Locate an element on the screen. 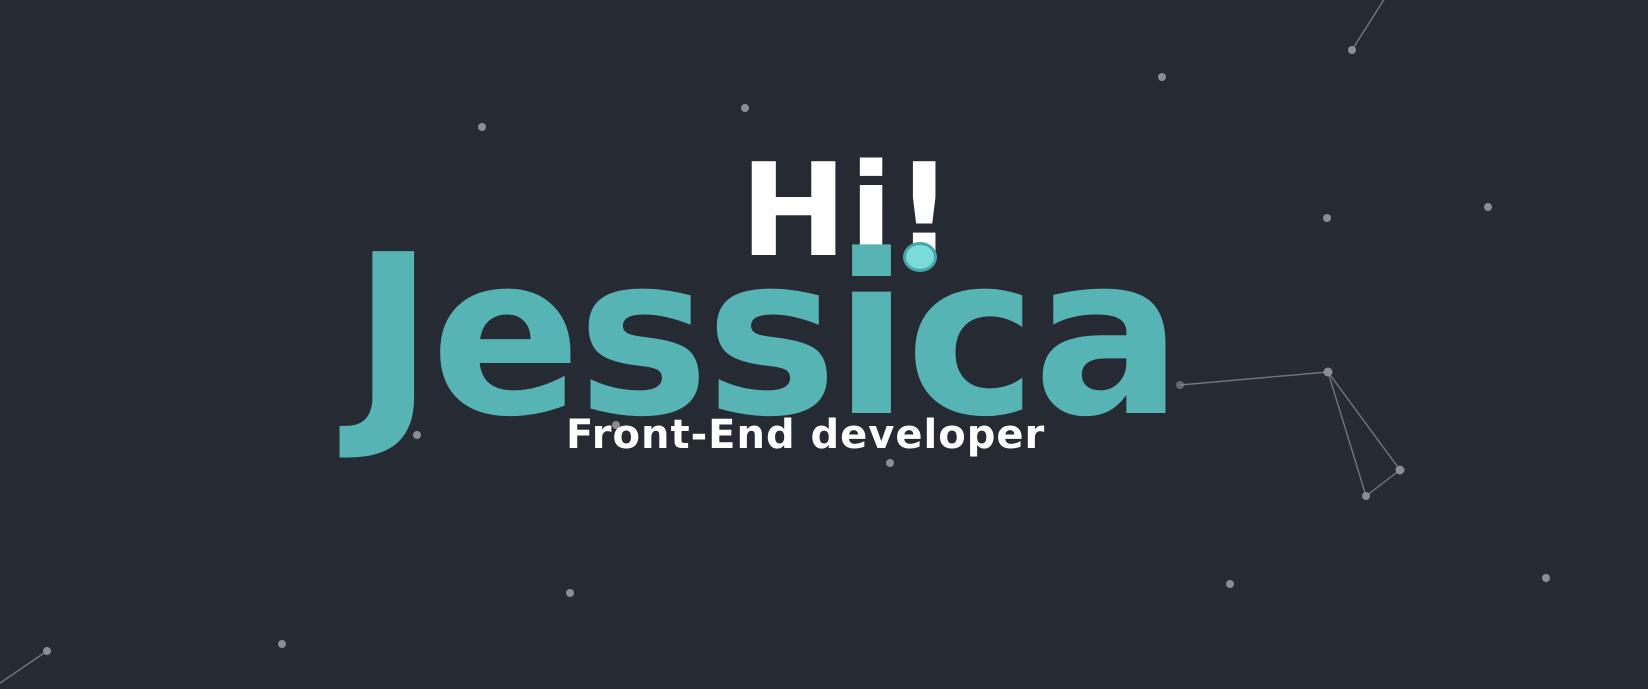 This screenshot has width=1648, height=689. role-subtitle: Front-End developer is located at coordinates (806, 435).